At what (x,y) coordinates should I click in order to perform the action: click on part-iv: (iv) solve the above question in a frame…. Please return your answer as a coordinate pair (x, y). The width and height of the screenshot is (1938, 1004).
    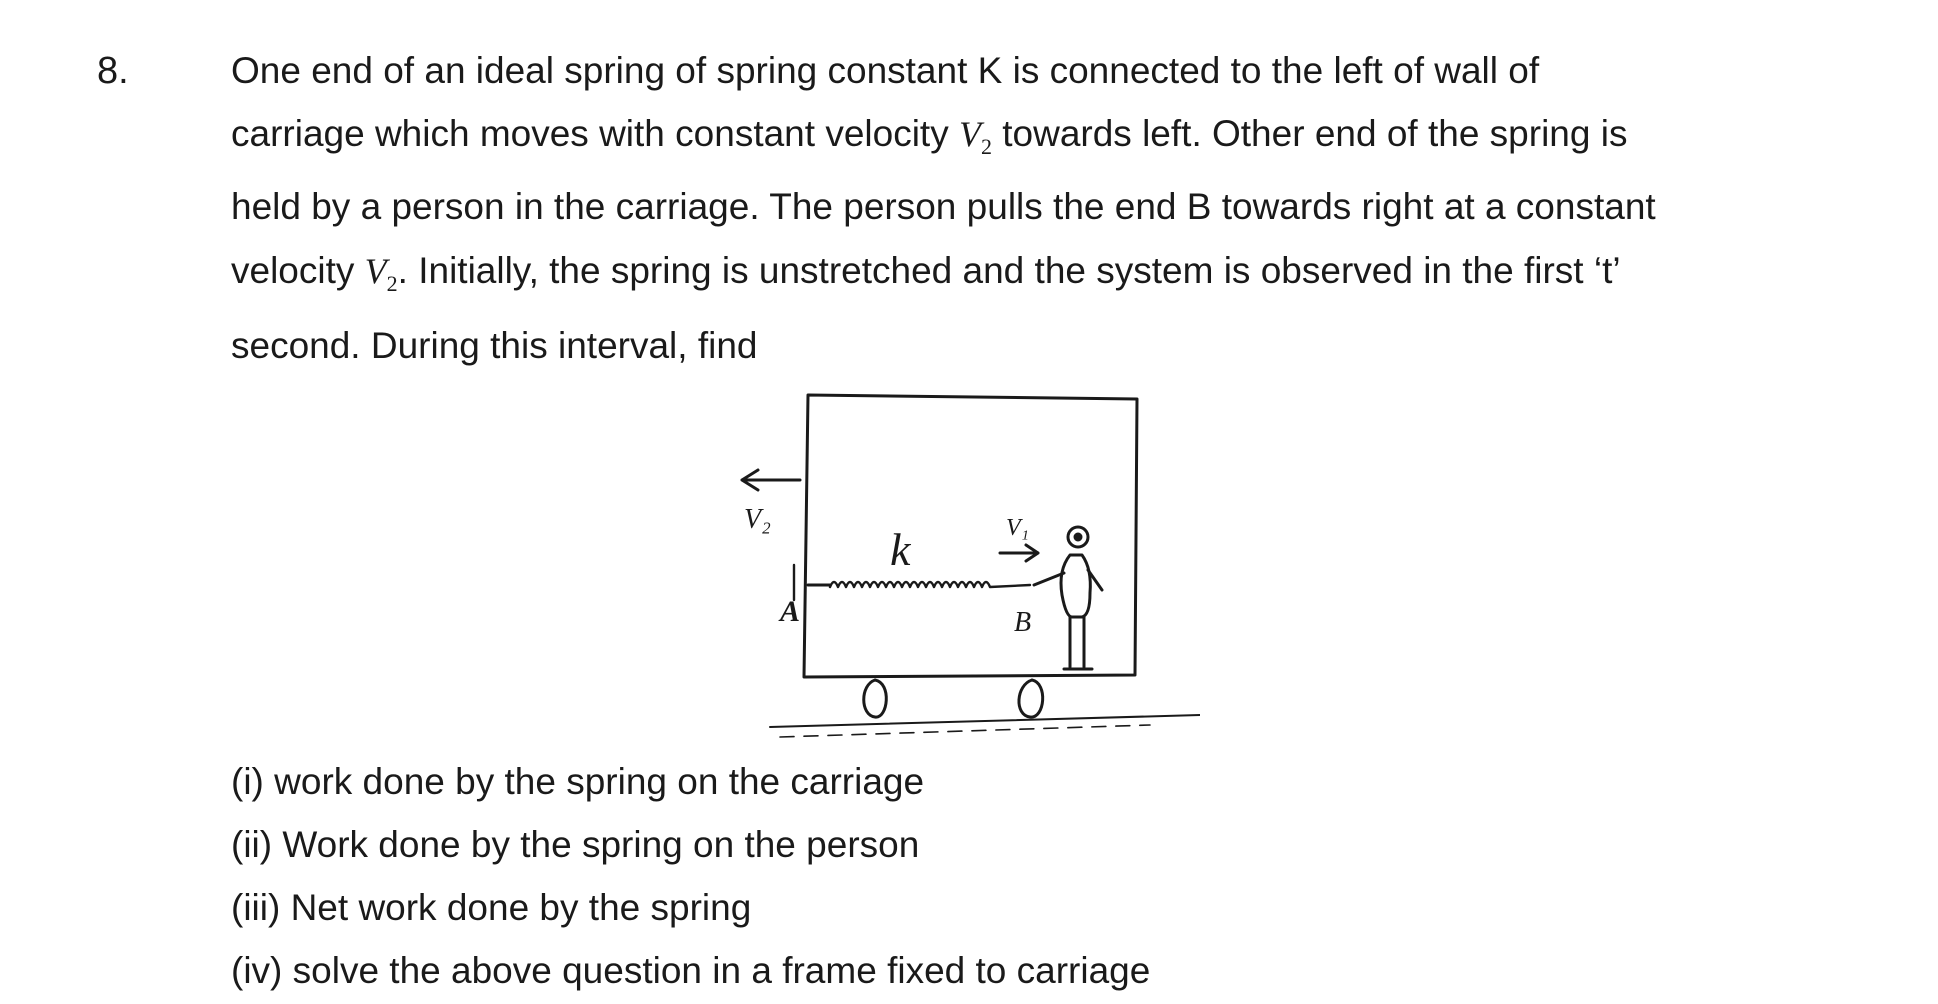
    Looking at the image, I should click on (691, 970).